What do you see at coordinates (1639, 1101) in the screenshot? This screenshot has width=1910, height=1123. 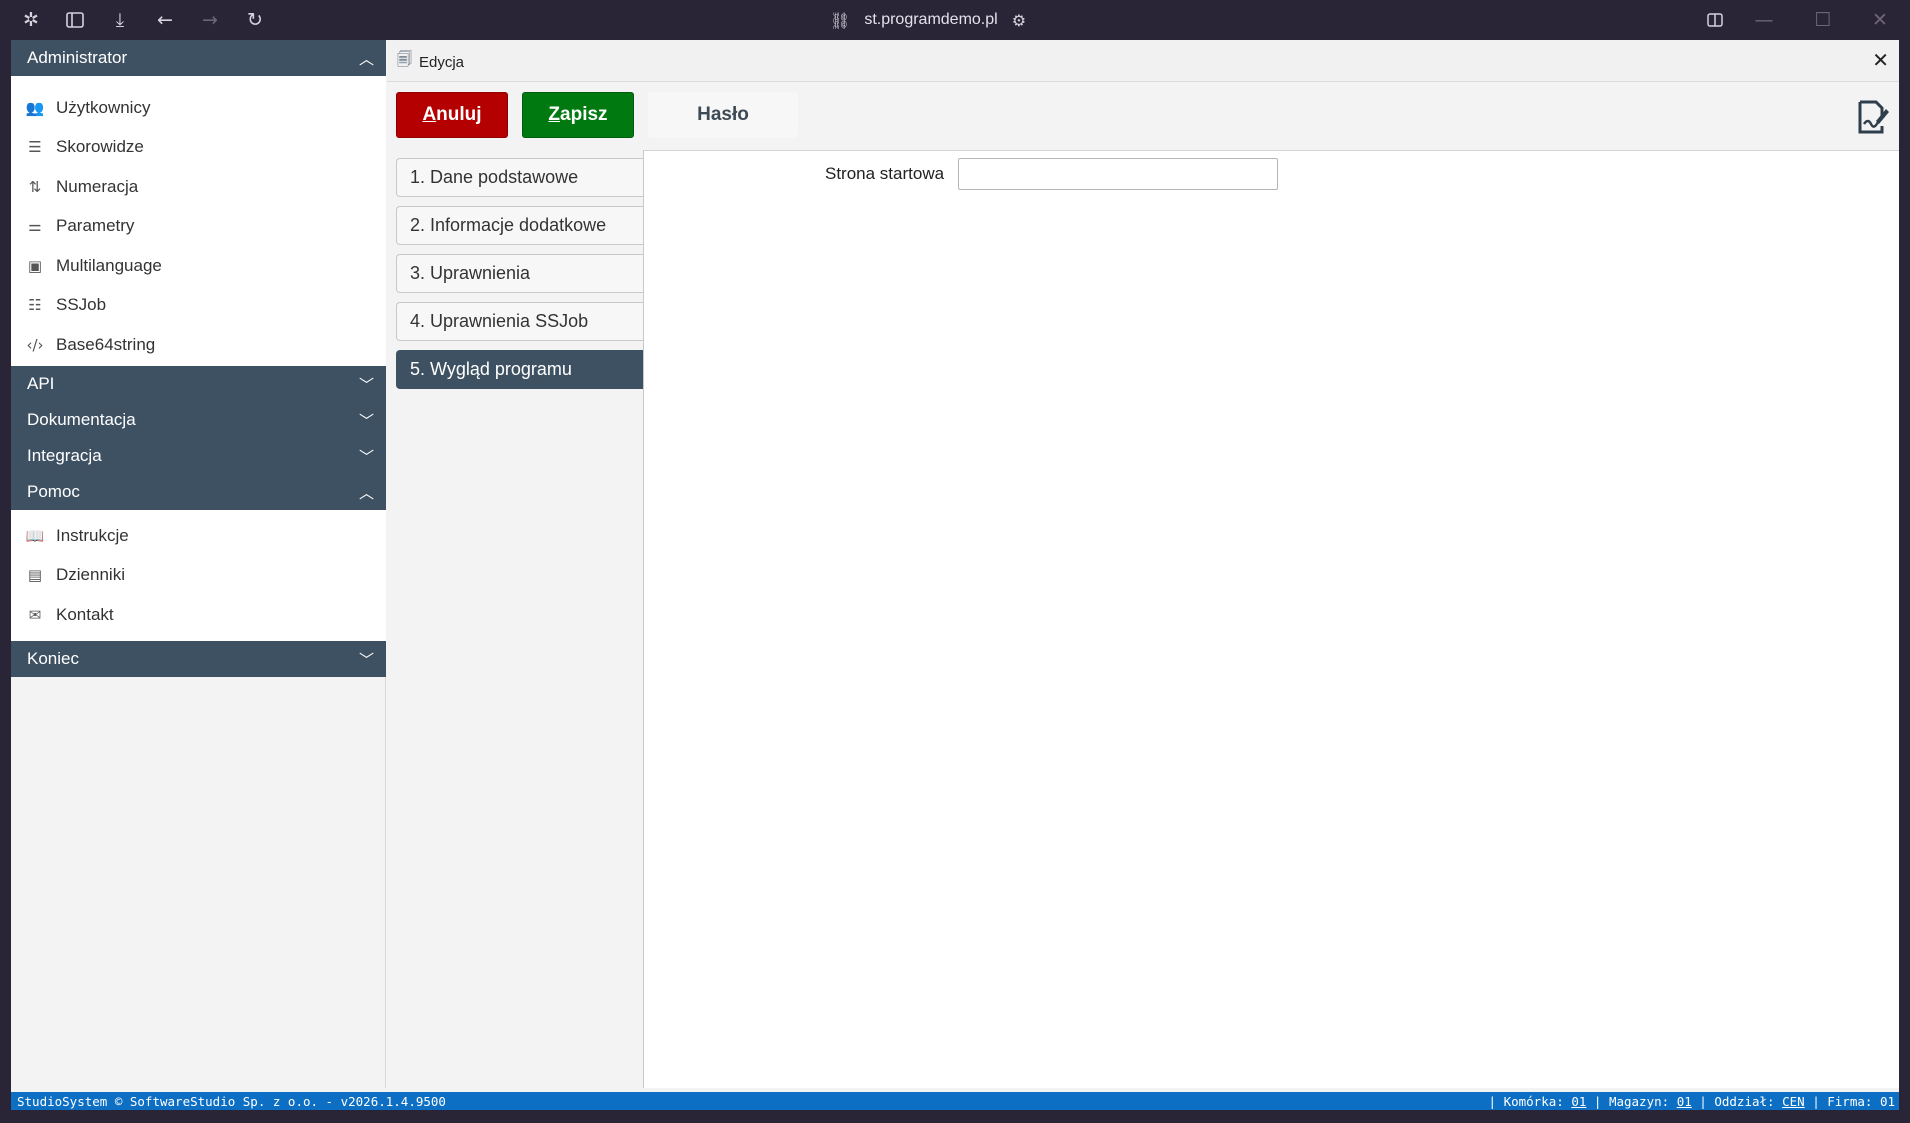 I see `magazyn-label: Magazyn:` at bounding box center [1639, 1101].